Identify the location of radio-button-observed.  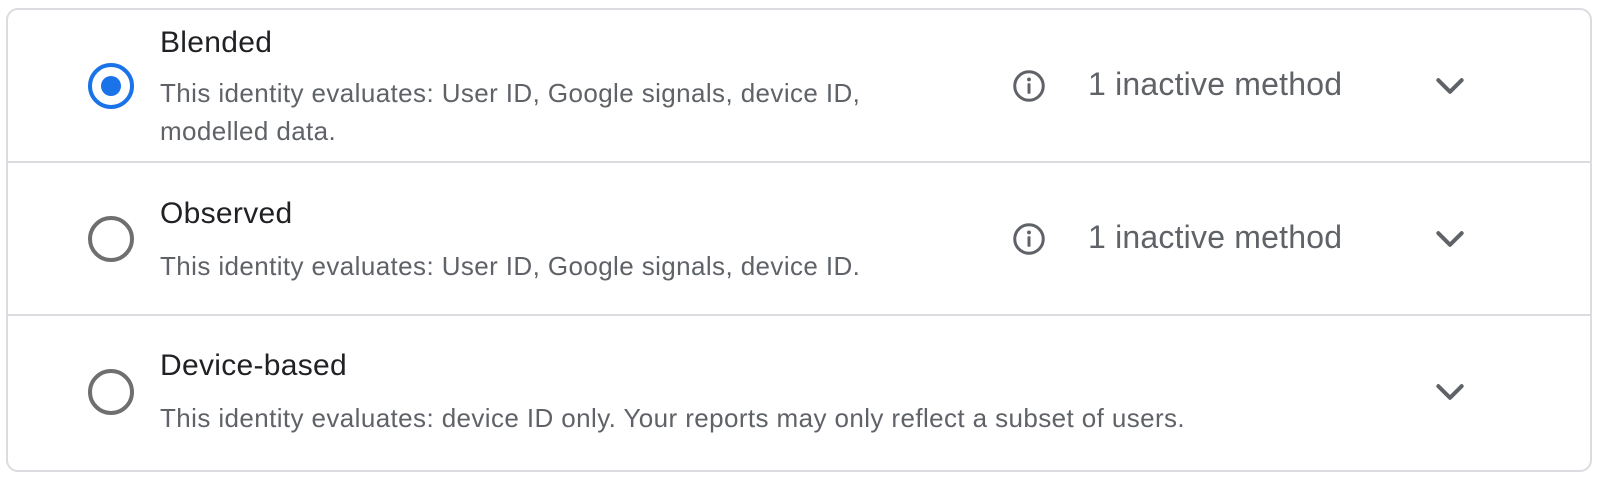
(111, 239).